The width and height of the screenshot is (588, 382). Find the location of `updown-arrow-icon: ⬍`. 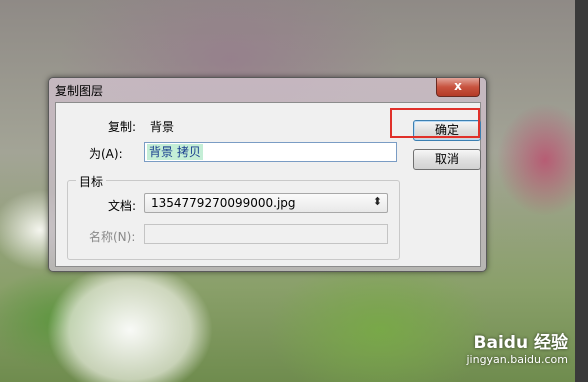

updown-arrow-icon: ⬍ is located at coordinates (377, 201).